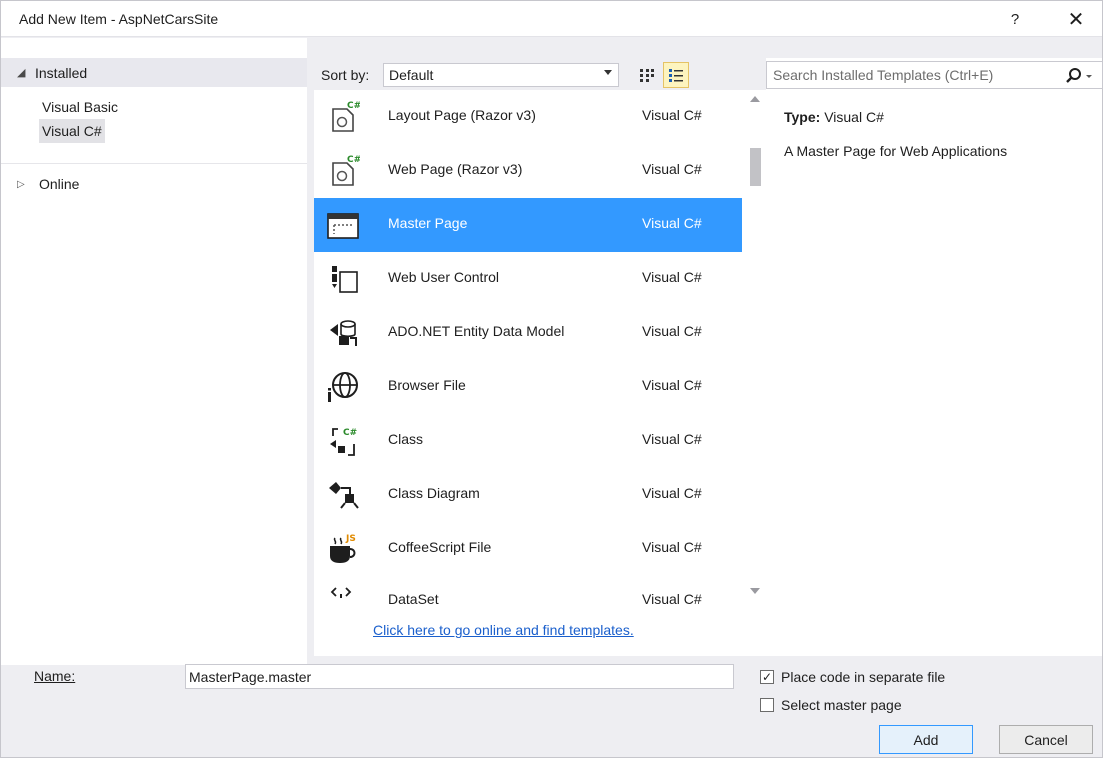  I want to click on template-name: Web Page (Razor v3), so click(455, 169).